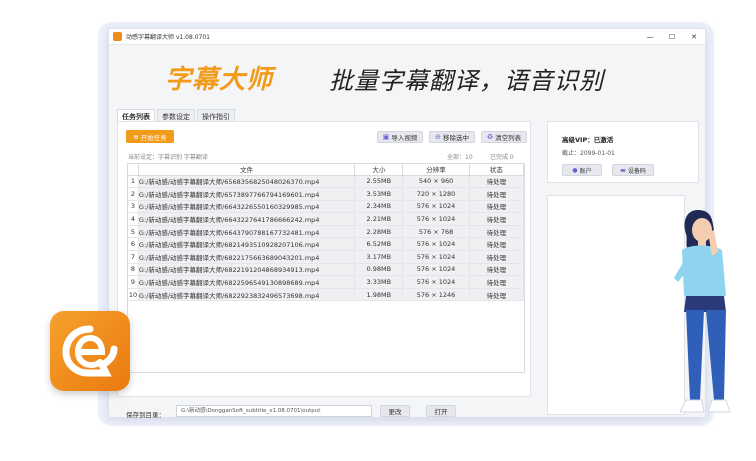 The height and width of the screenshot is (461, 756). I want to click on table-header-row: 文件 大小 分辨率 状态, so click(326, 170).